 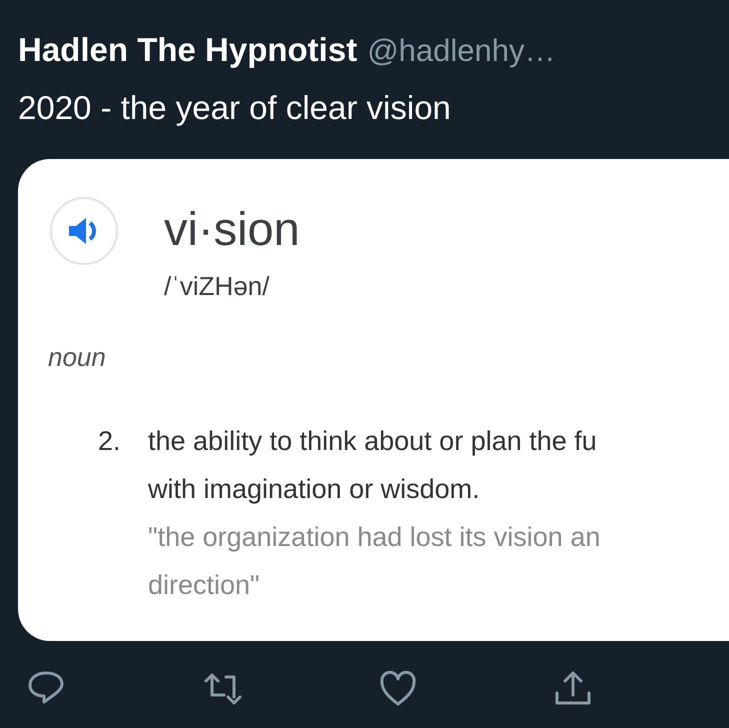 What do you see at coordinates (84, 231) in the screenshot?
I see `pronounce-button` at bounding box center [84, 231].